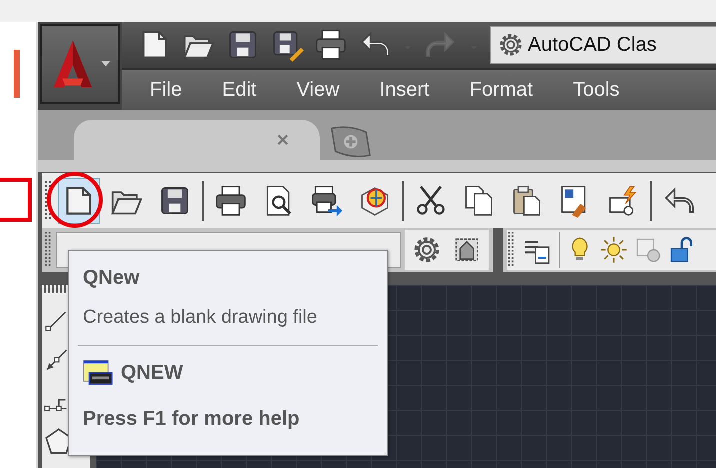 The width and height of the screenshot is (716, 468). I want to click on menu-item: Tools, so click(596, 90).